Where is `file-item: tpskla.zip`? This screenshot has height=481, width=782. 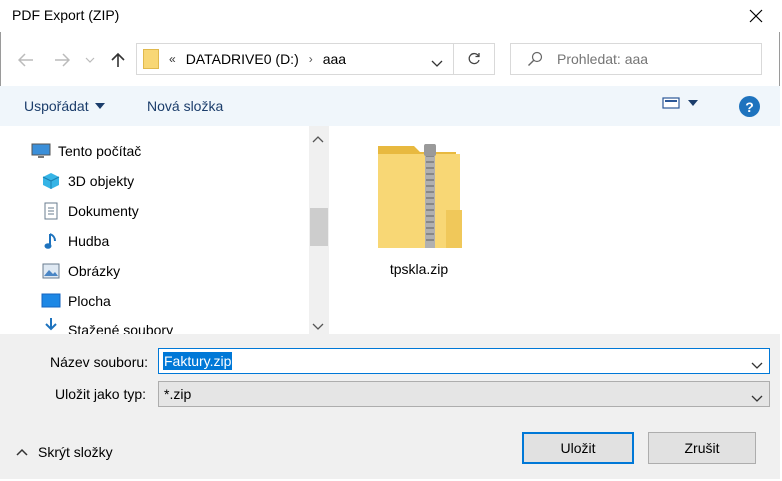
file-item: tpskla.zip is located at coordinates (419, 210).